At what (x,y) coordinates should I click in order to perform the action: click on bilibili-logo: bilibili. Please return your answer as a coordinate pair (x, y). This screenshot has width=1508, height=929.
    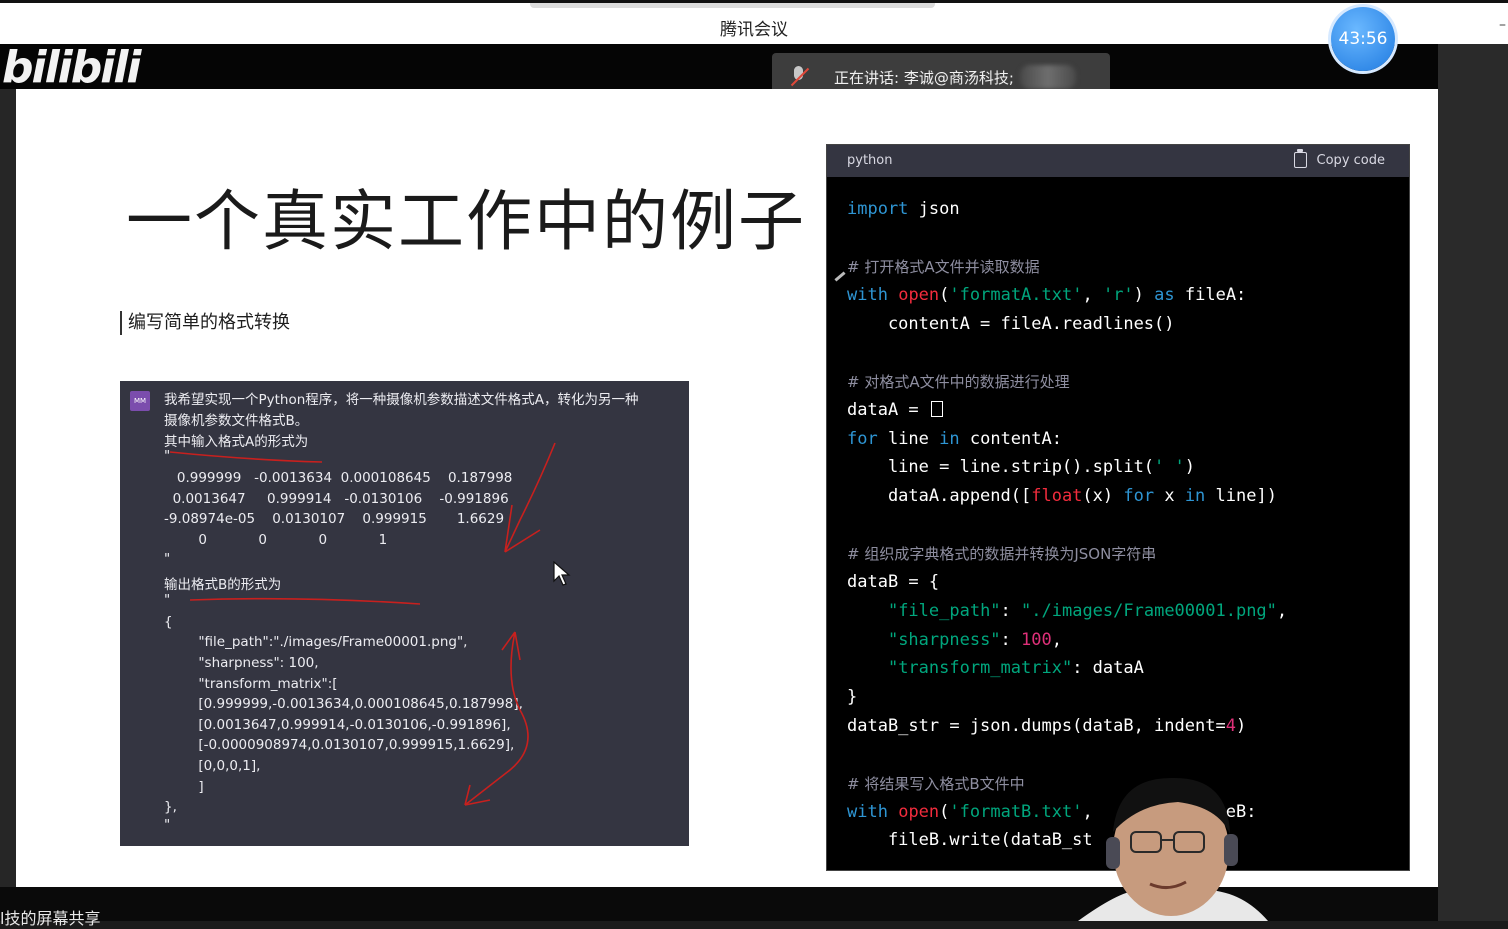
    Looking at the image, I should click on (71, 67).